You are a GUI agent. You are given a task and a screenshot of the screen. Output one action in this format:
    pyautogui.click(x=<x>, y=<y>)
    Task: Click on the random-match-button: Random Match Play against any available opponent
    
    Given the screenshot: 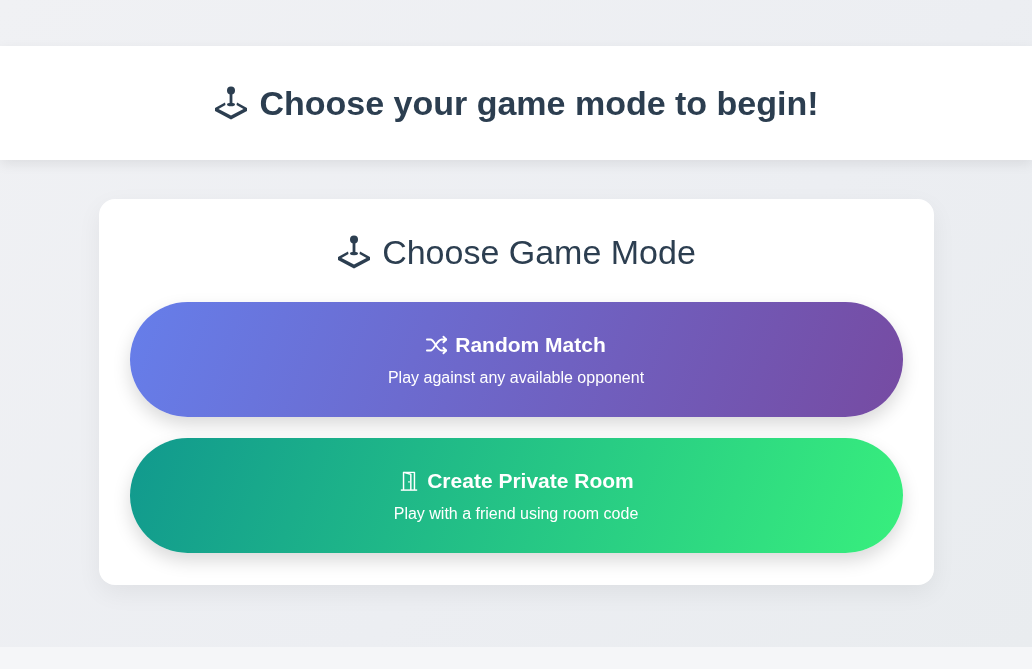 What is the action you would take?
    pyautogui.click(x=516, y=359)
    